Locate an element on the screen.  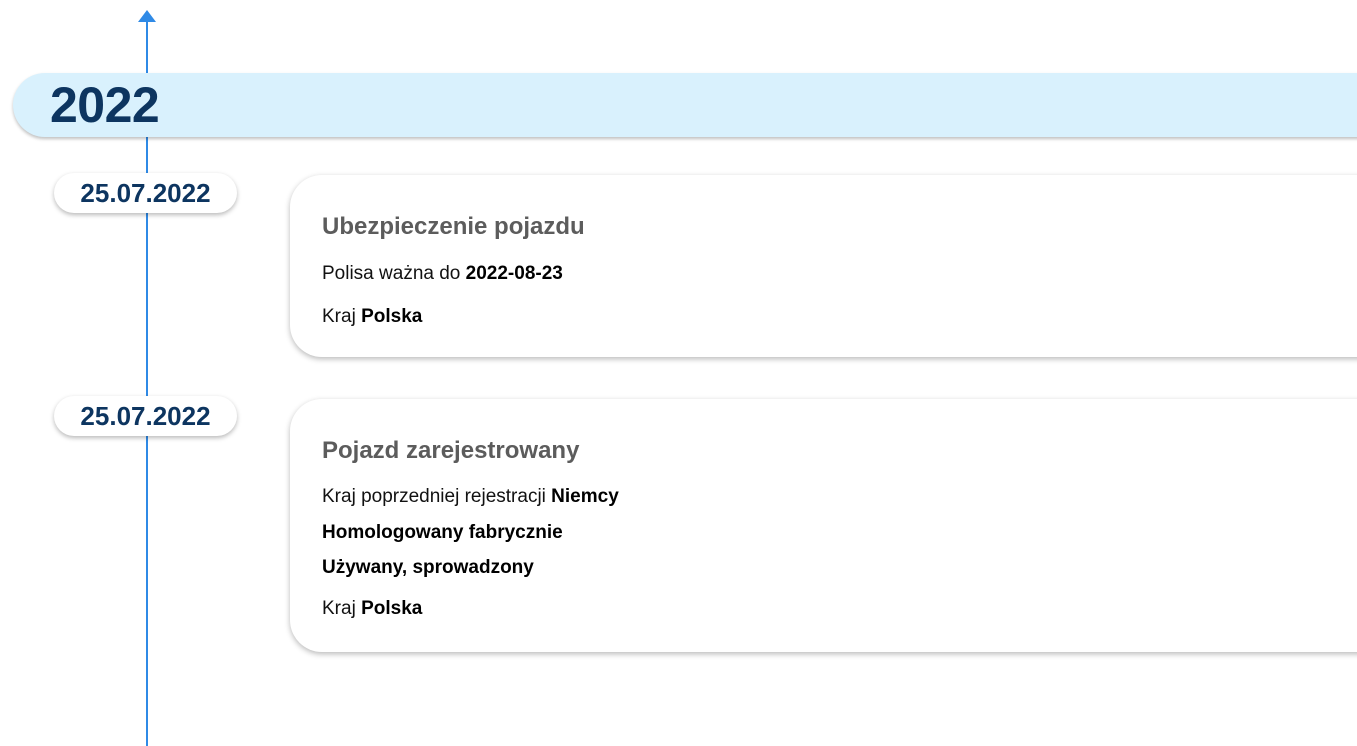
year-banner: 2022 is located at coordinates (685, 105).